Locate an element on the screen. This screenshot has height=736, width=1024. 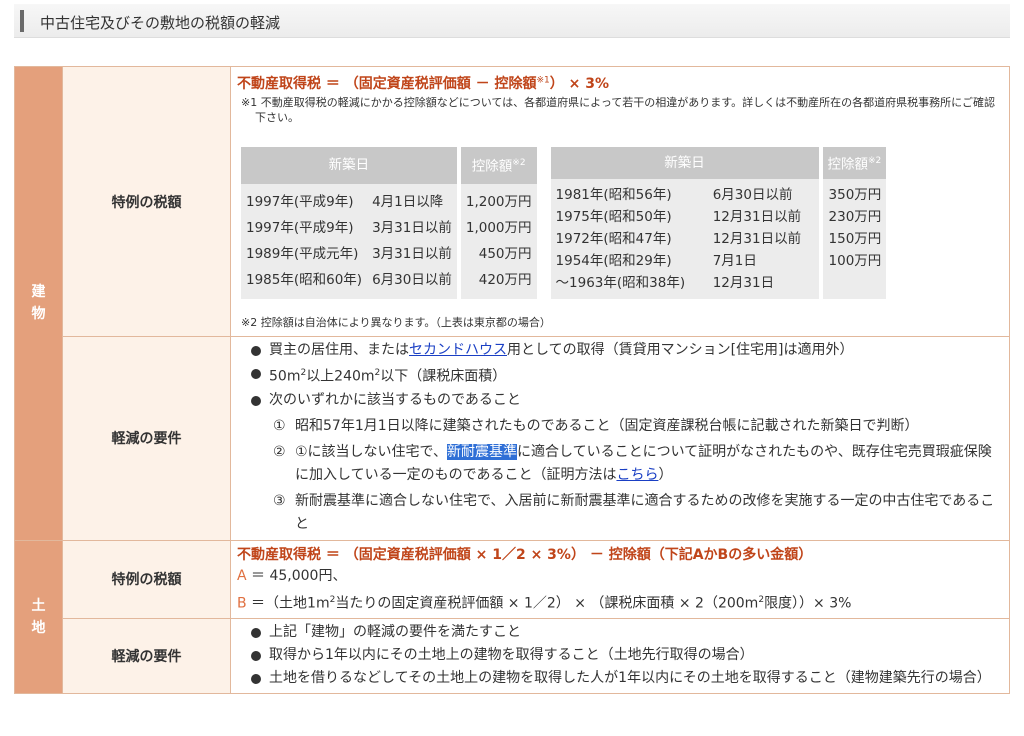
table-cell-date: 7月1日 is located at coordinates (763, 260).